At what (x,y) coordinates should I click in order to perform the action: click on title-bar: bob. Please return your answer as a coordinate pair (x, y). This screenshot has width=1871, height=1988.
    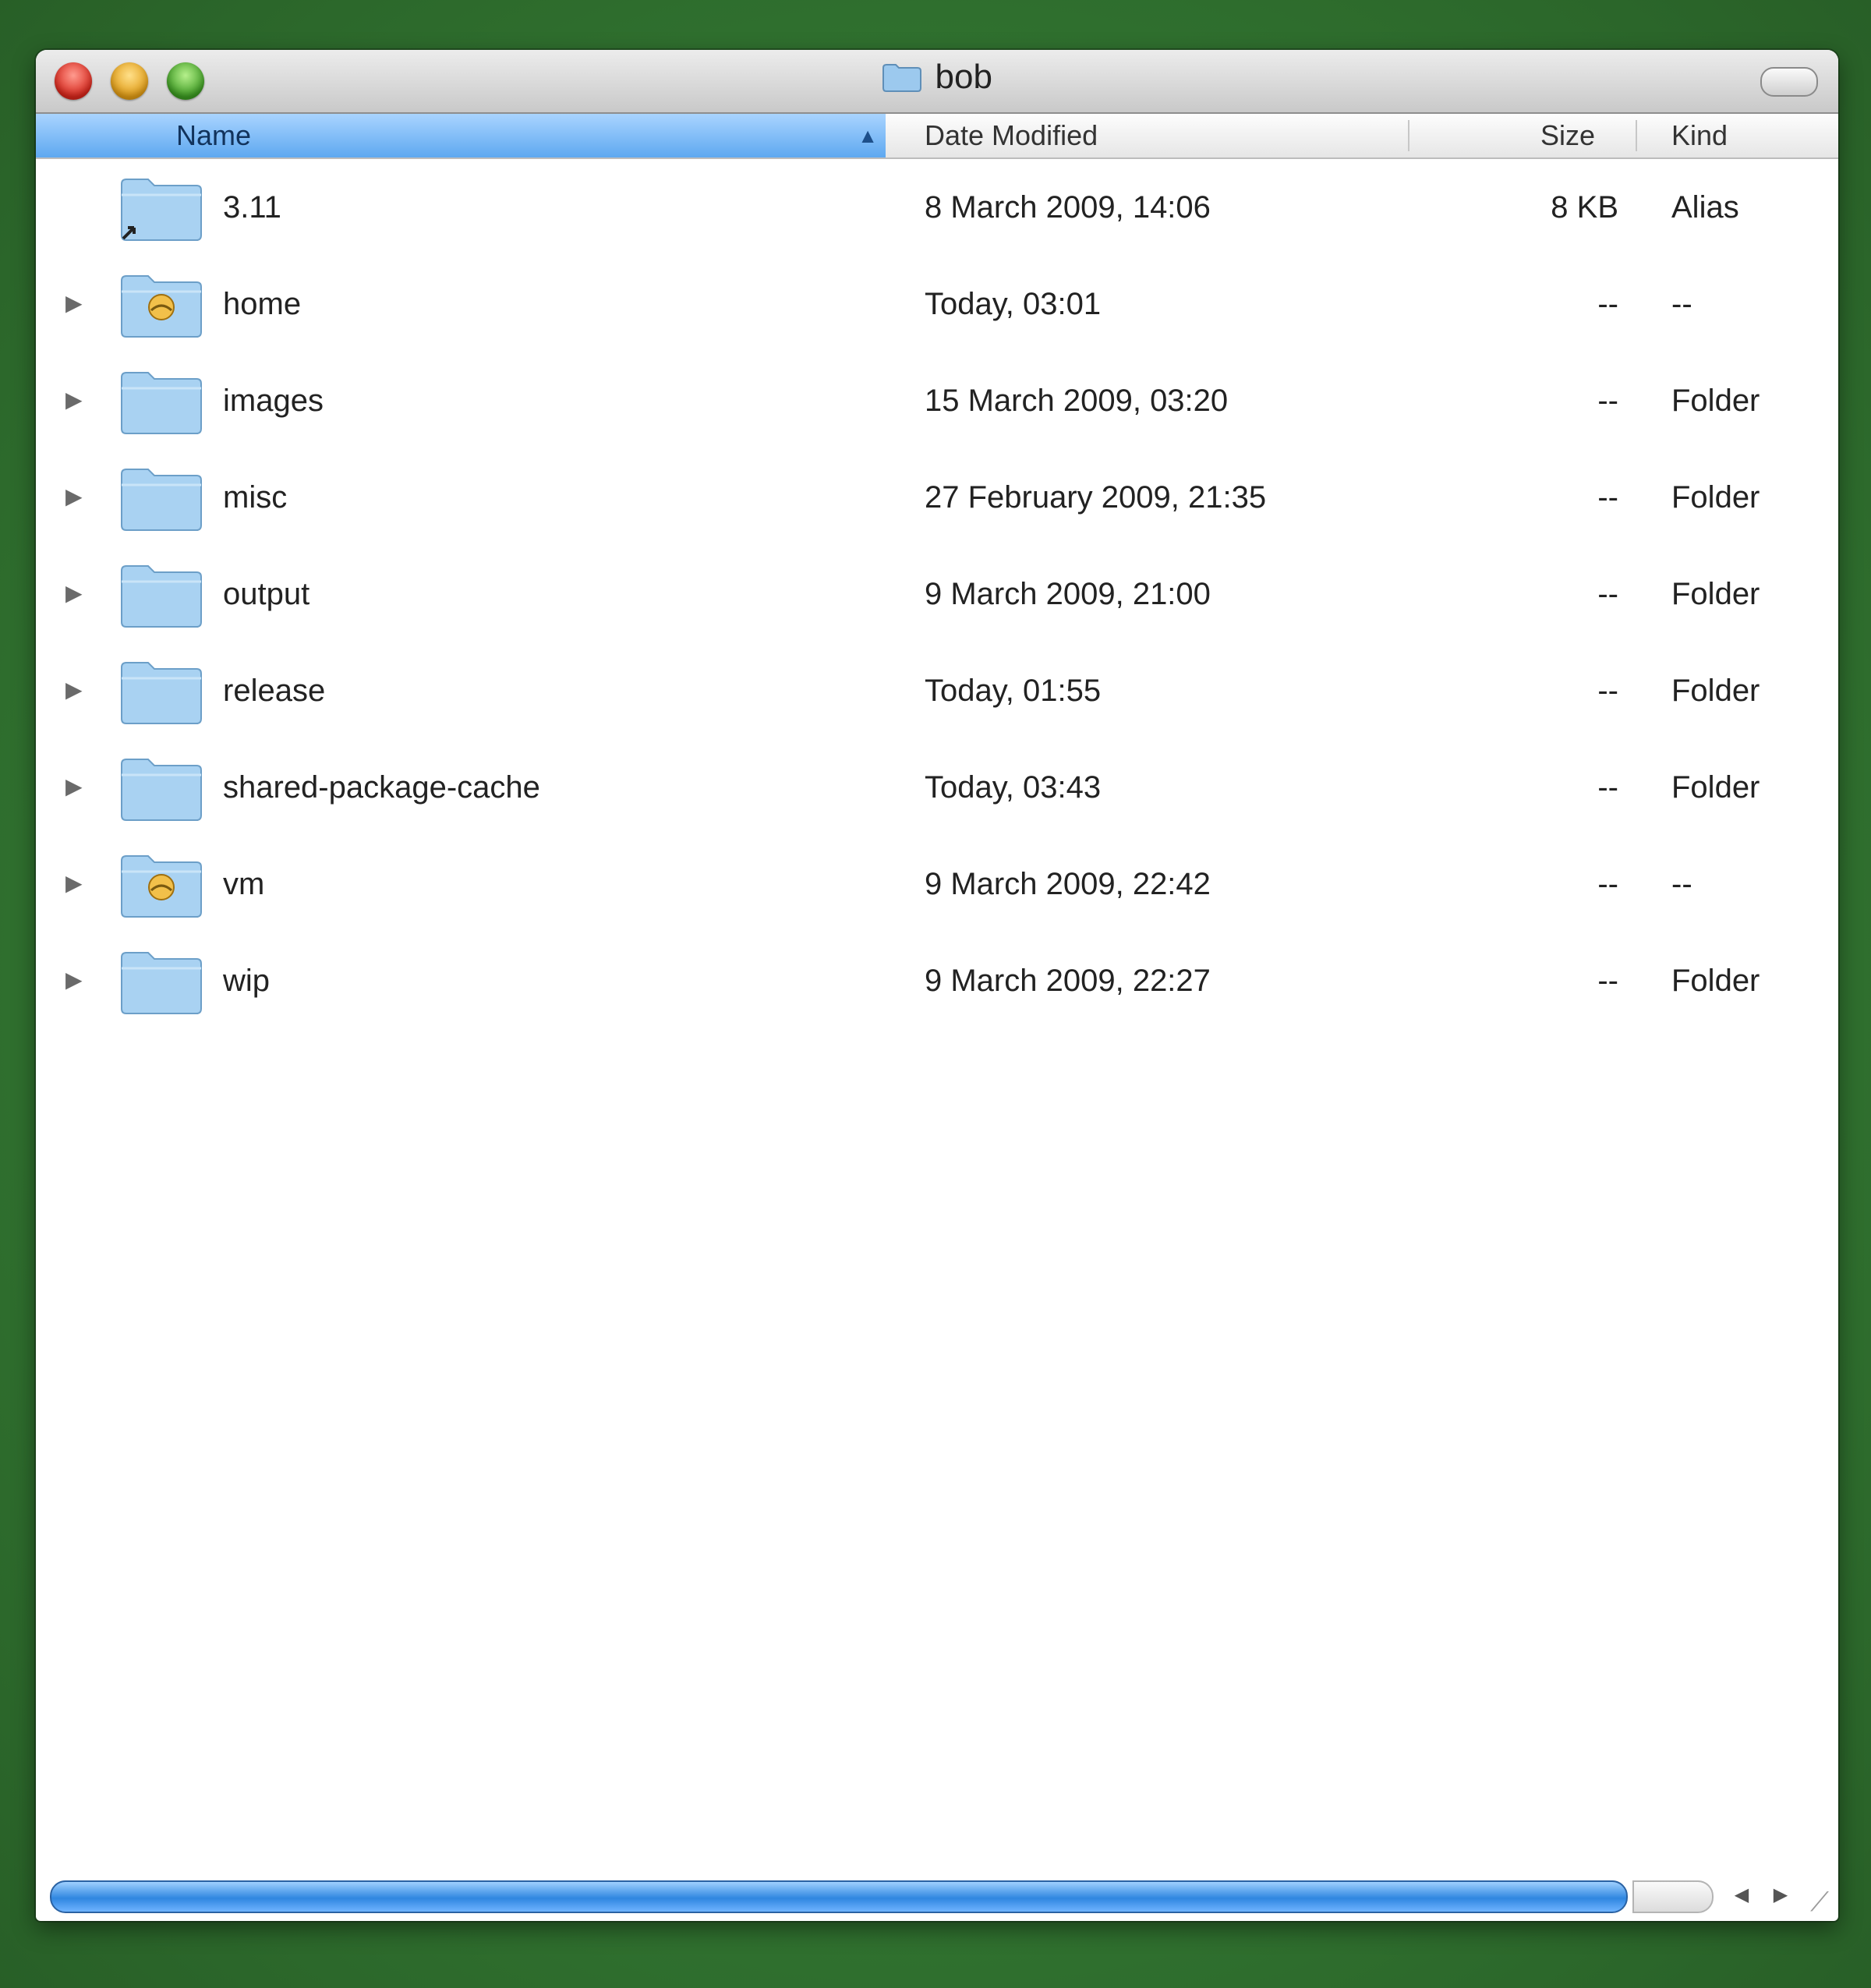
    Looking at the image, I should click on (937, 82).